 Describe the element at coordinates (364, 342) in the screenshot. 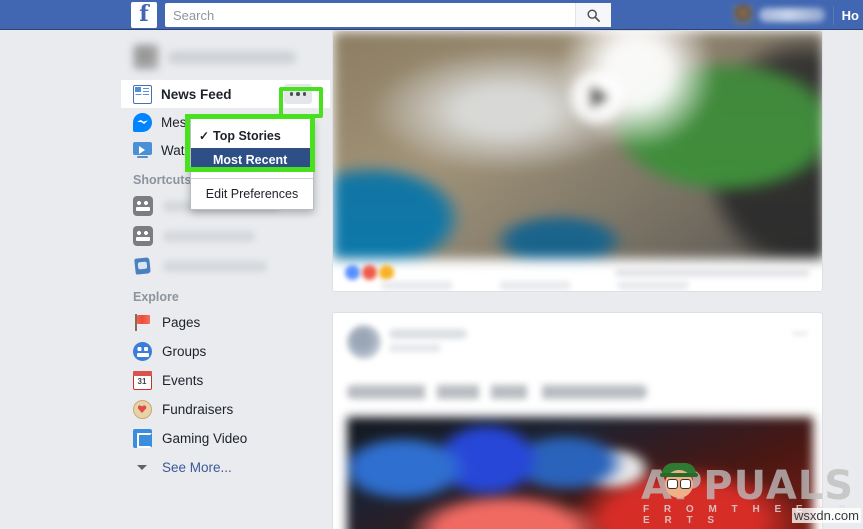

I see `post-author-avatar` at that location.